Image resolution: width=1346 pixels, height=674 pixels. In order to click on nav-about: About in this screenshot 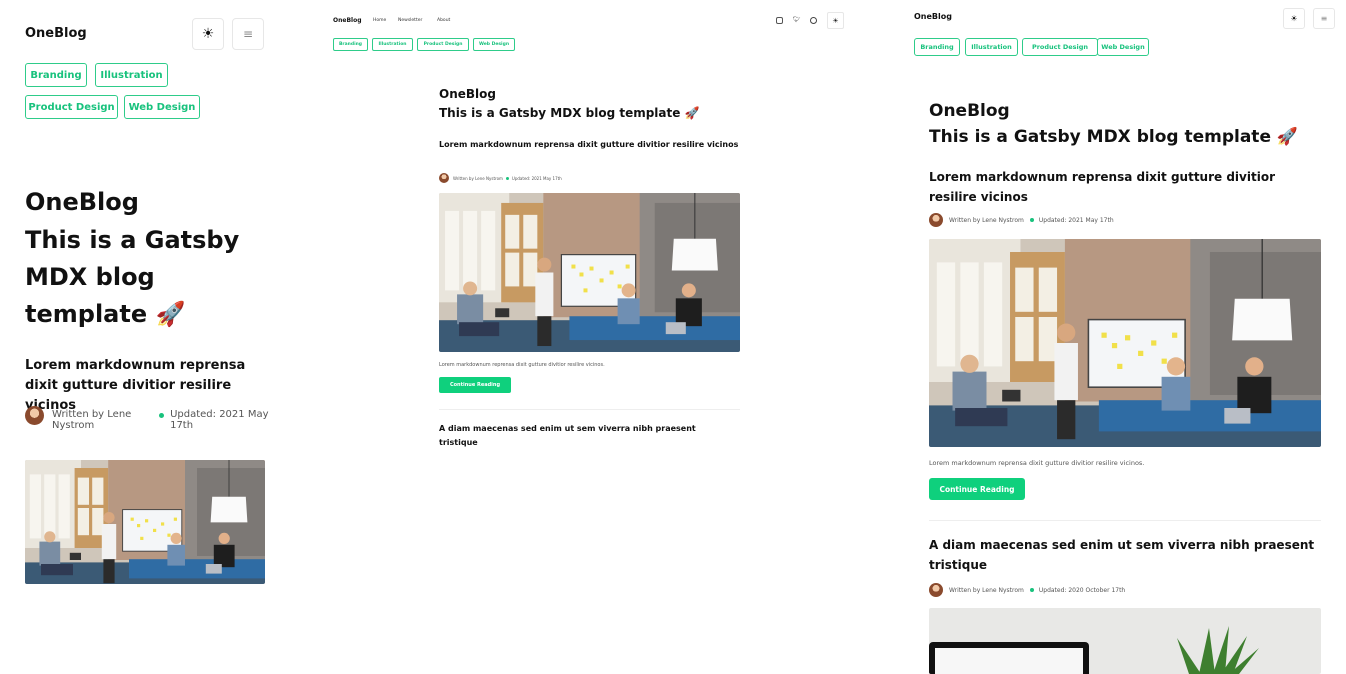, I will do `click(443, 20)`.